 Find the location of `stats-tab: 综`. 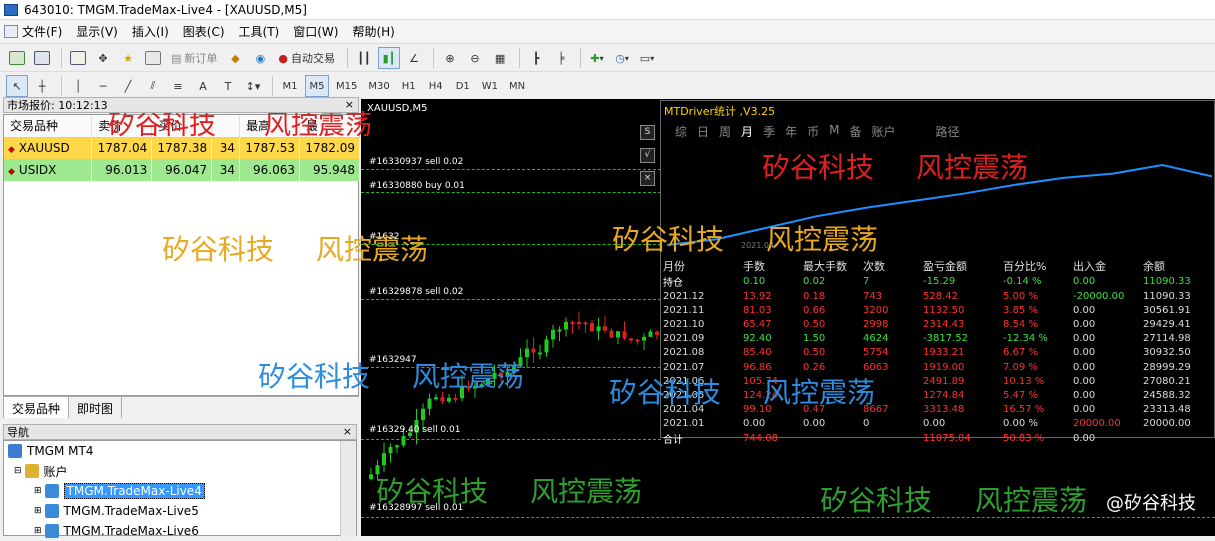

stats-tab: 综 is located at coordinates (681, 131).